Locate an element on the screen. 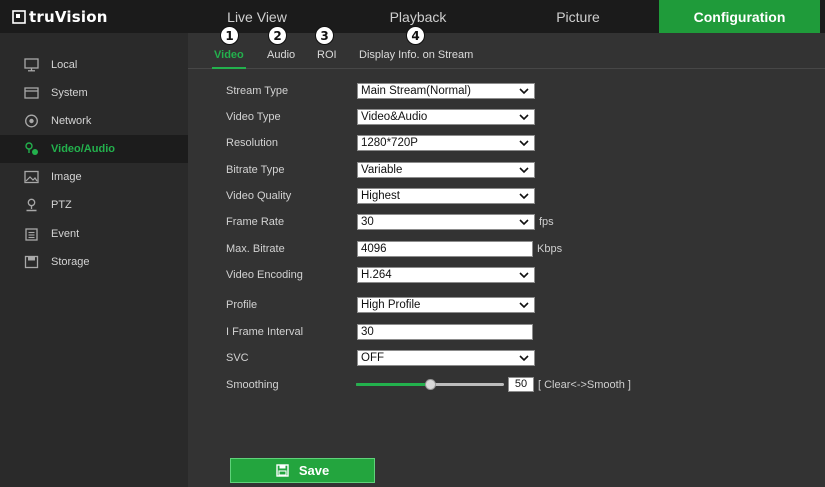 The height and width of the screenshot is (487, 825). slider-handle is located at coordinates (430, 384).